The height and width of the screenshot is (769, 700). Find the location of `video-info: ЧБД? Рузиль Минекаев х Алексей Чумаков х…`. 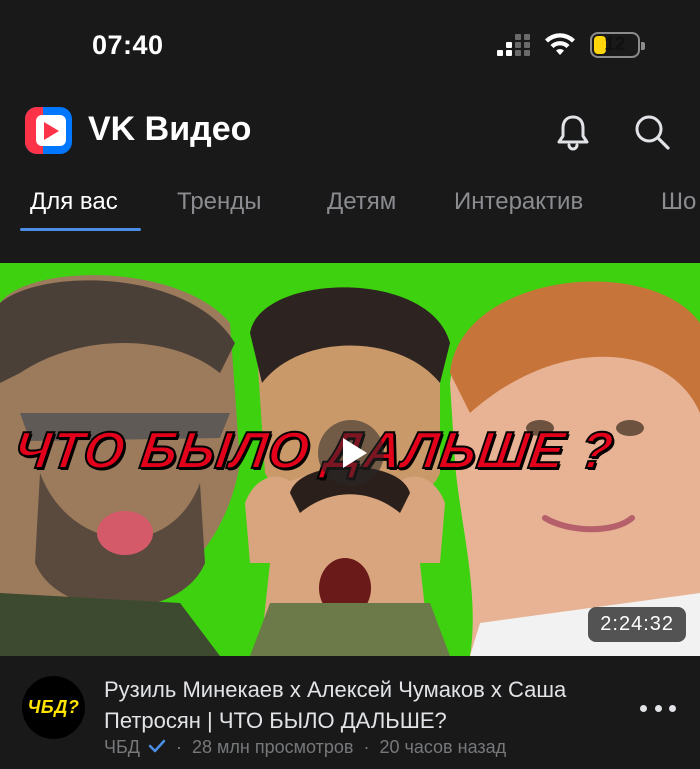

video-info: ЧБД? Рузиль Минекаев х Алексей Чумаков х… is located at coordinates (350, 712).